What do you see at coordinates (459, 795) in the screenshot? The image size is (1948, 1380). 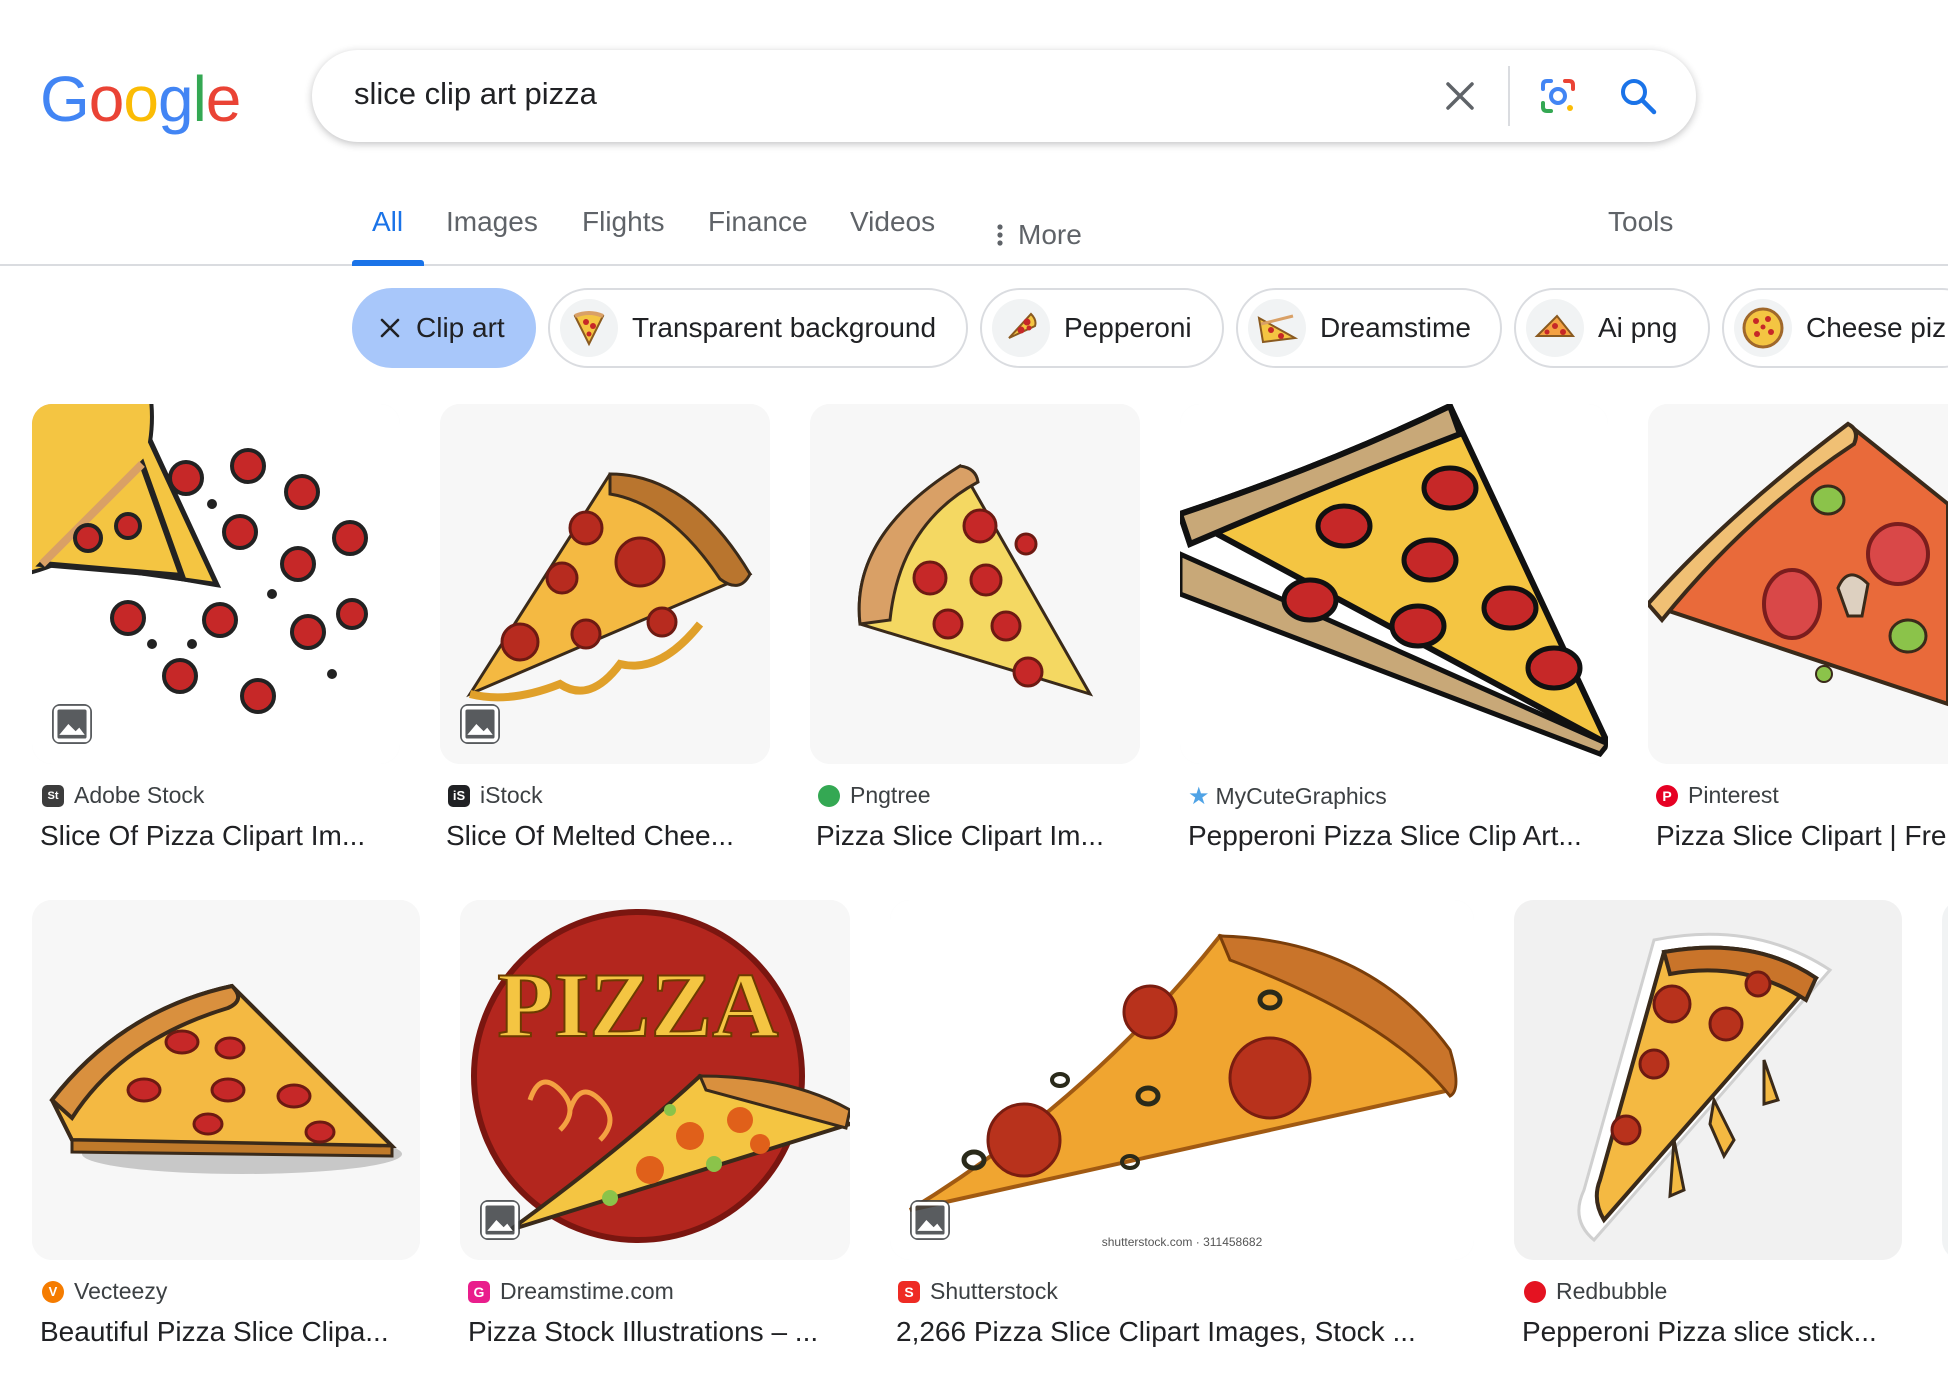 I see `istock-favicon-icon: iS` at bounding box center [459, 795].